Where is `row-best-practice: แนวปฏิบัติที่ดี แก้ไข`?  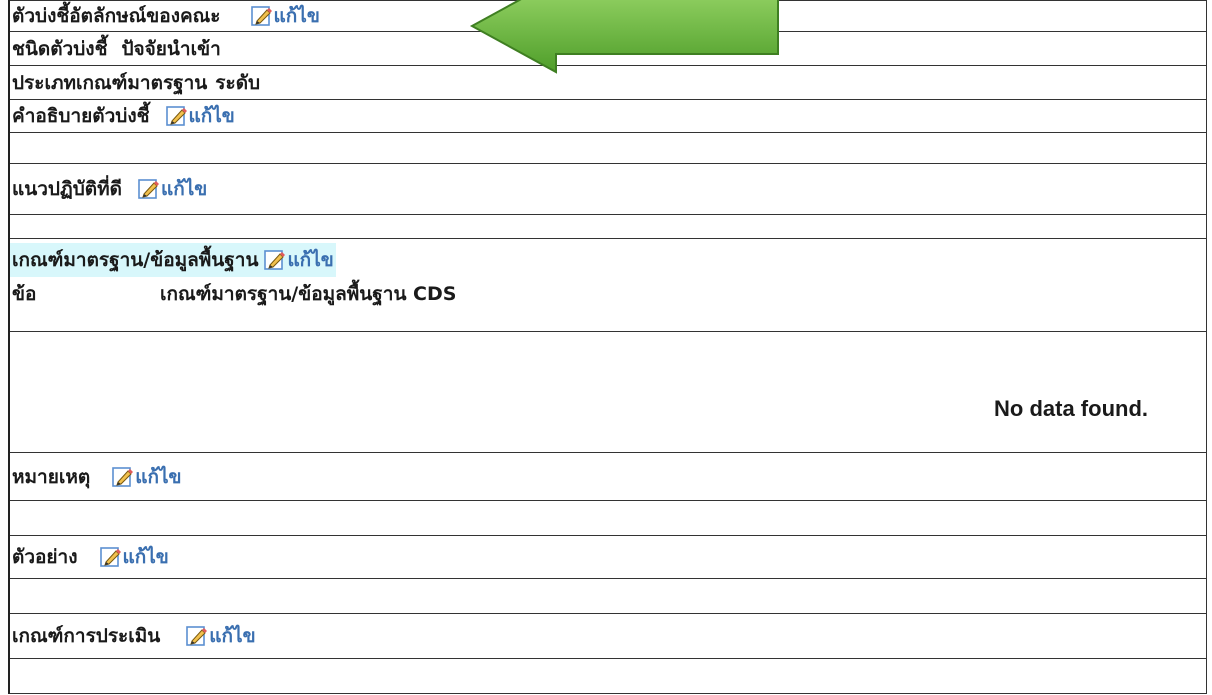
row-best-practice: แนวปฏิบัติที่ดี แก้ไข is located at coordinates (608, 189).